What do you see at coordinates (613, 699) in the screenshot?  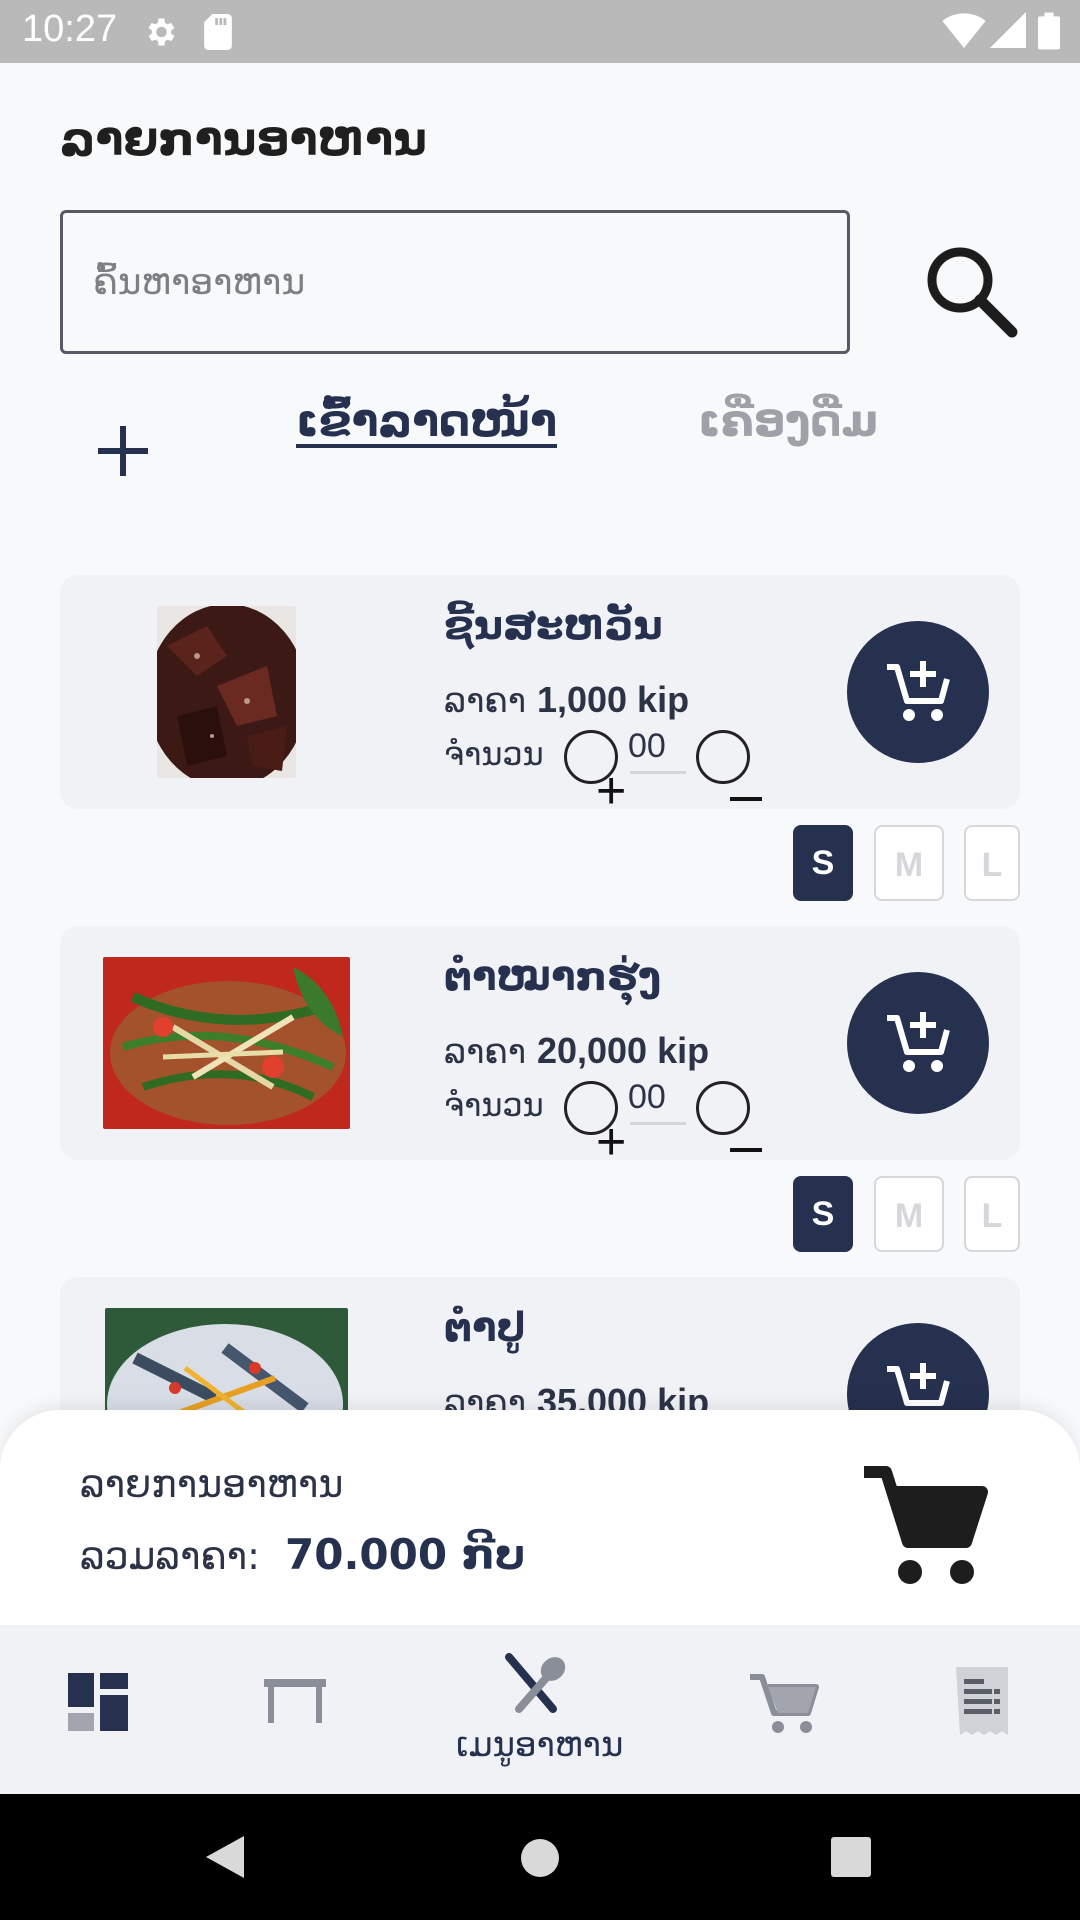 I see `price-value: 1,000 kip` at bounding box center [613, 699].